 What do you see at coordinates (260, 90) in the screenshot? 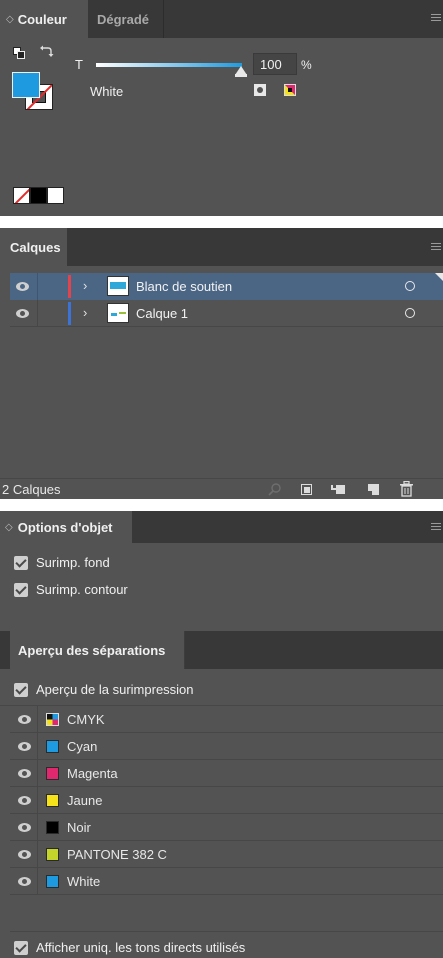
I see `spot-color-icon` at bounding box center [260, 90].